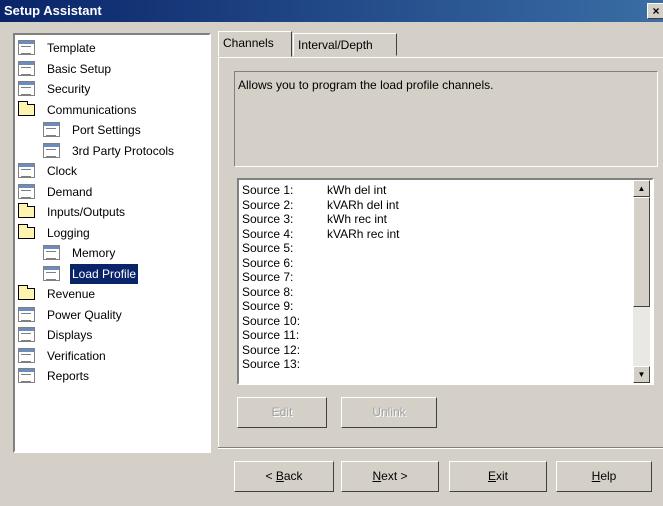 The image size is (663, 506). Describe the element at coordinates (84, 314) in the screenshot. I see `tree-item-label: Power Quality` at that location.